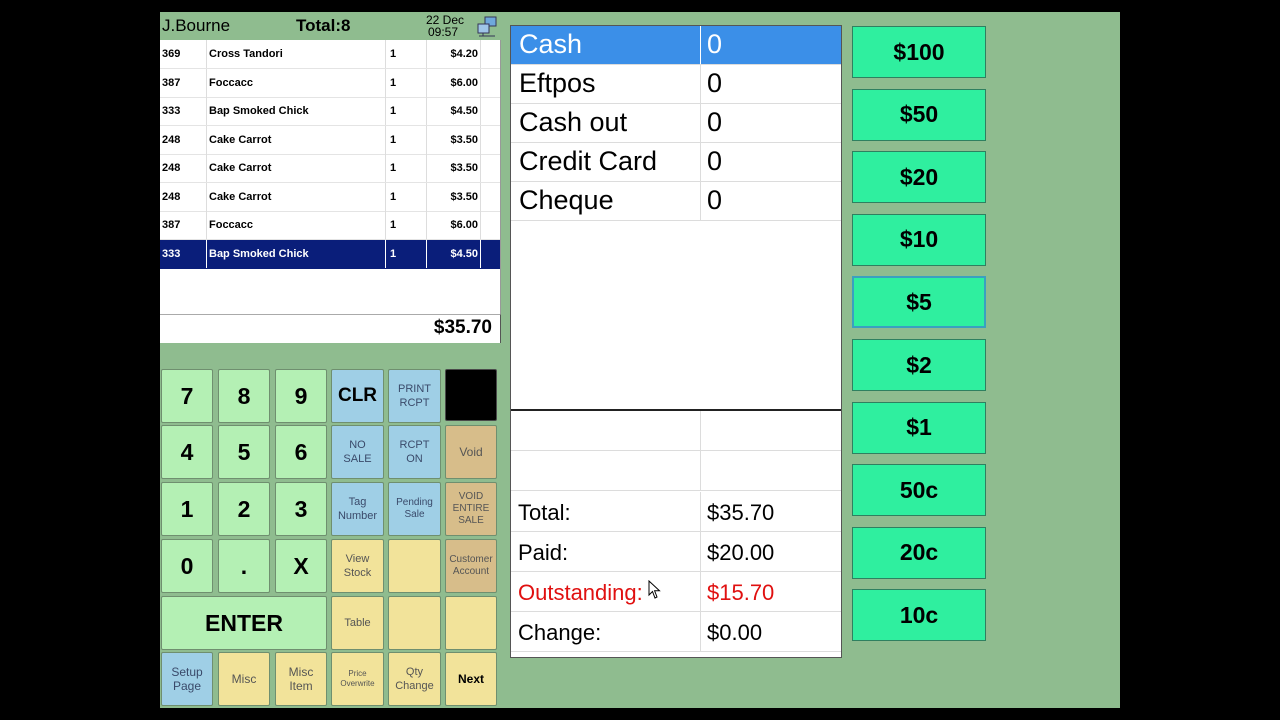  I want to click on key-1: 1, so click(187, 509).